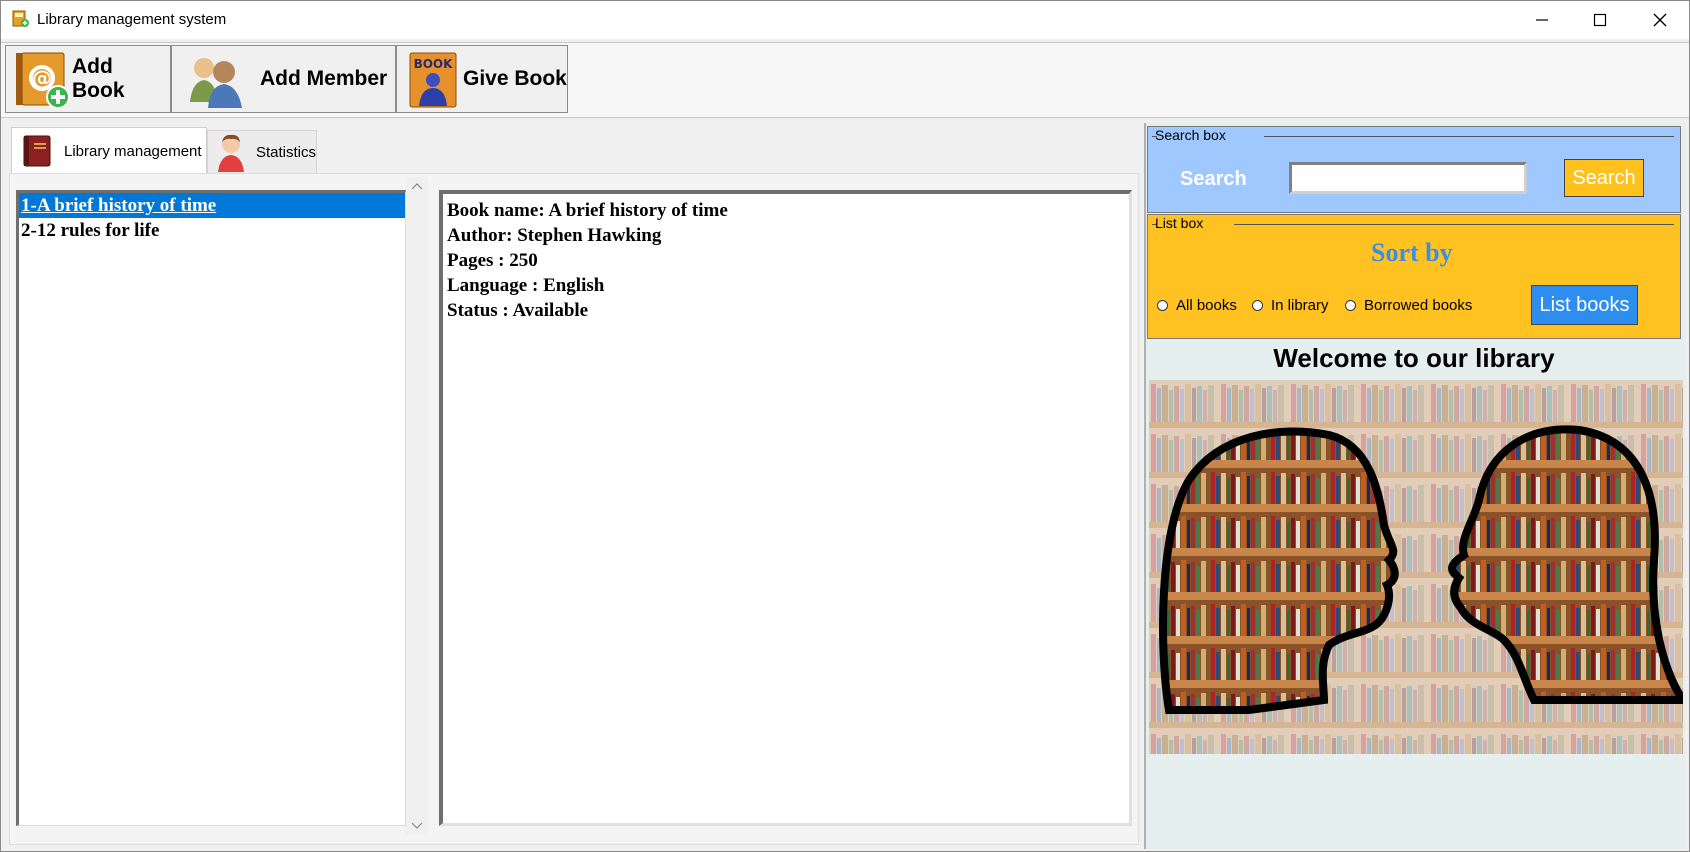  Describe the element at coordinates (554, 235) in the screenshot. I see `detail-author: Author: Stephen Hawking` at that location.